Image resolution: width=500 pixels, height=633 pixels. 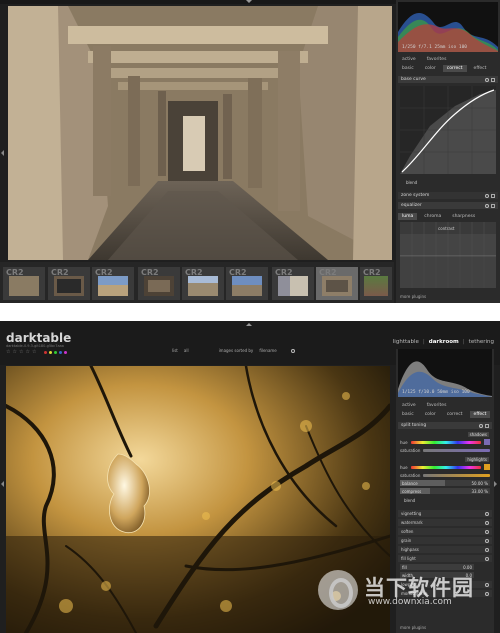 What do you see at coordinates (445, 425) in the screenshot?
I see `module-header-split-toning: split toning` at bounding box center [445, 425].